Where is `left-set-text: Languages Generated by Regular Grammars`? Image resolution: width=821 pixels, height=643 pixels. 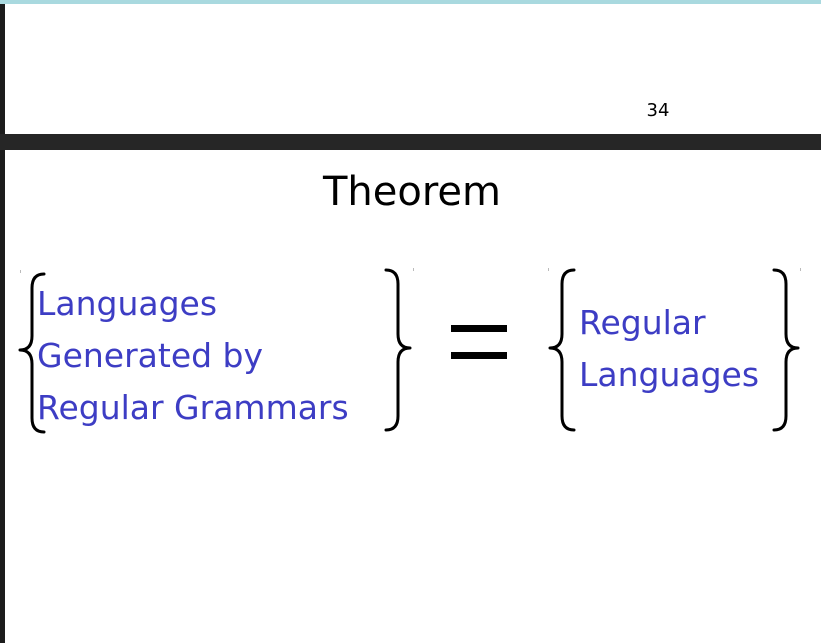 left-set-text: Languages Generated by Regular Grammars is located at coordinates (193, 356).